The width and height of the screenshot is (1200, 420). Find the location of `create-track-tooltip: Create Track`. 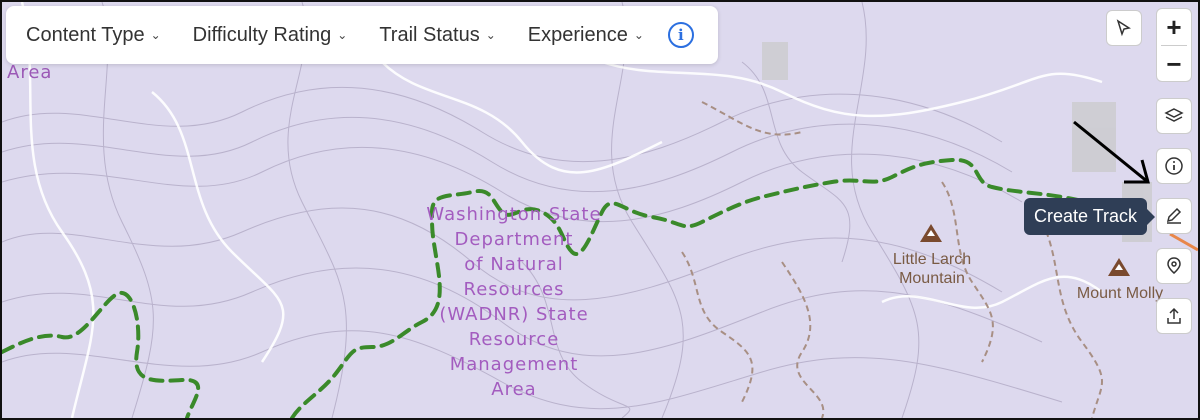

create-track-tooltip: Create Track is located at coordinates (1090, 216).